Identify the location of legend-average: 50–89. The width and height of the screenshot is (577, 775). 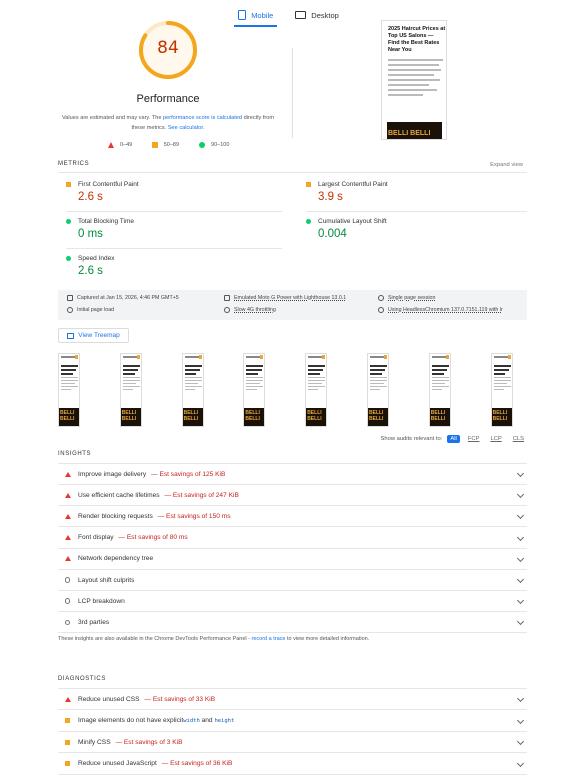
(165, 145).